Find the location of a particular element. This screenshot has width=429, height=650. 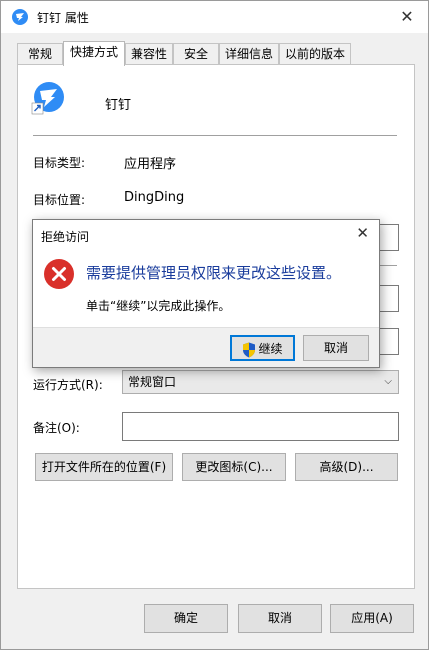

run-label: 运行方式(R): is located at coordinates (68, 385).